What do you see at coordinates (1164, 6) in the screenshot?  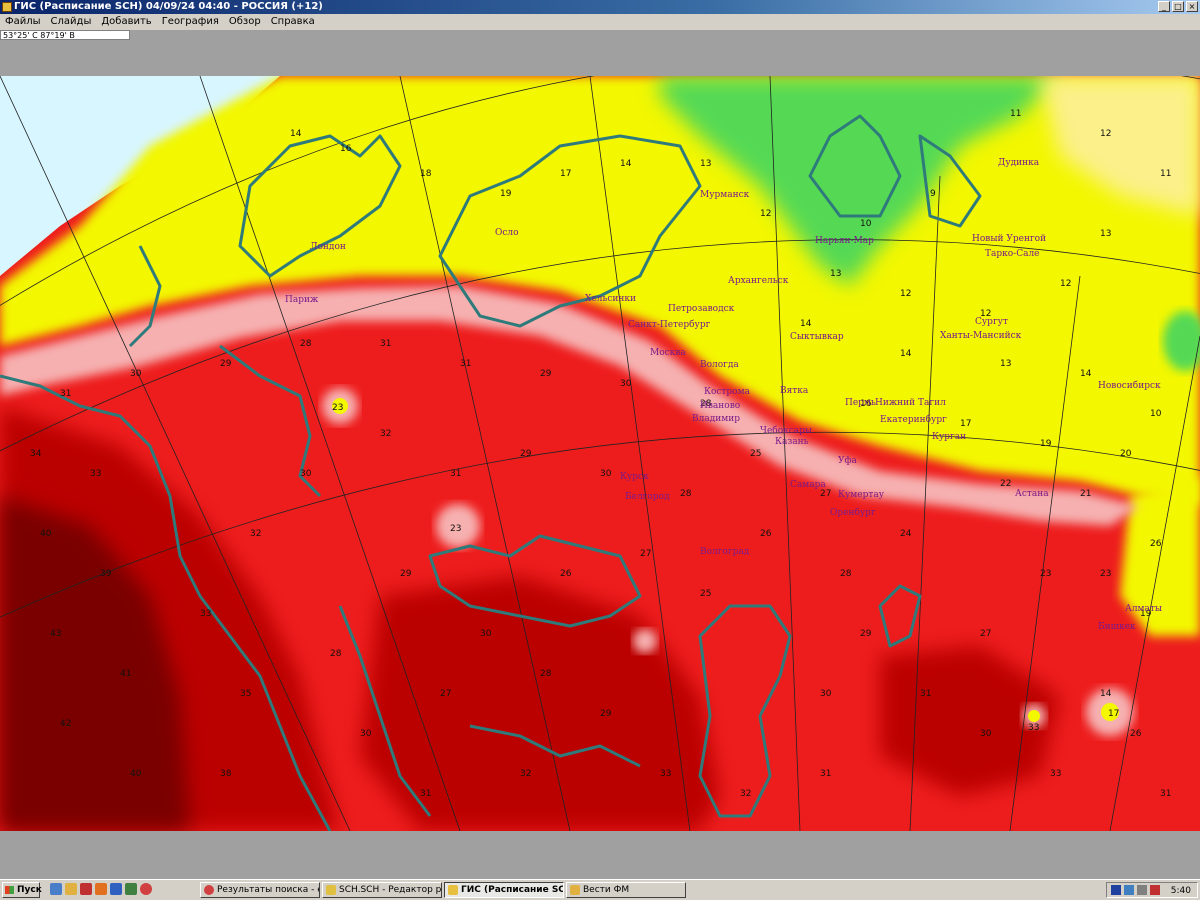 I see `minimize-button: _` at bounding box center [1164, 6].